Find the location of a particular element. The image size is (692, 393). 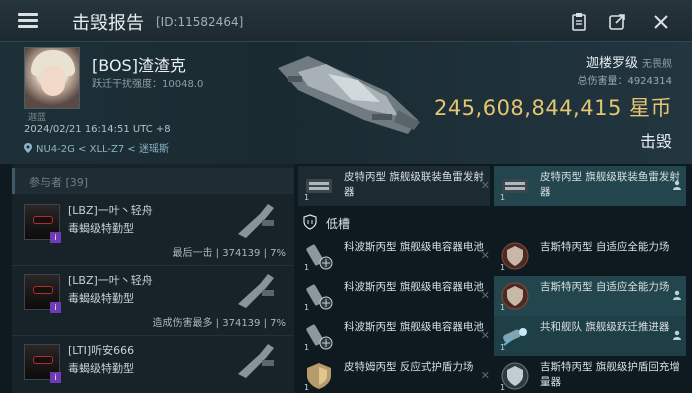

corp-tag: 迦蓝 is located at coordinates (37, 118).